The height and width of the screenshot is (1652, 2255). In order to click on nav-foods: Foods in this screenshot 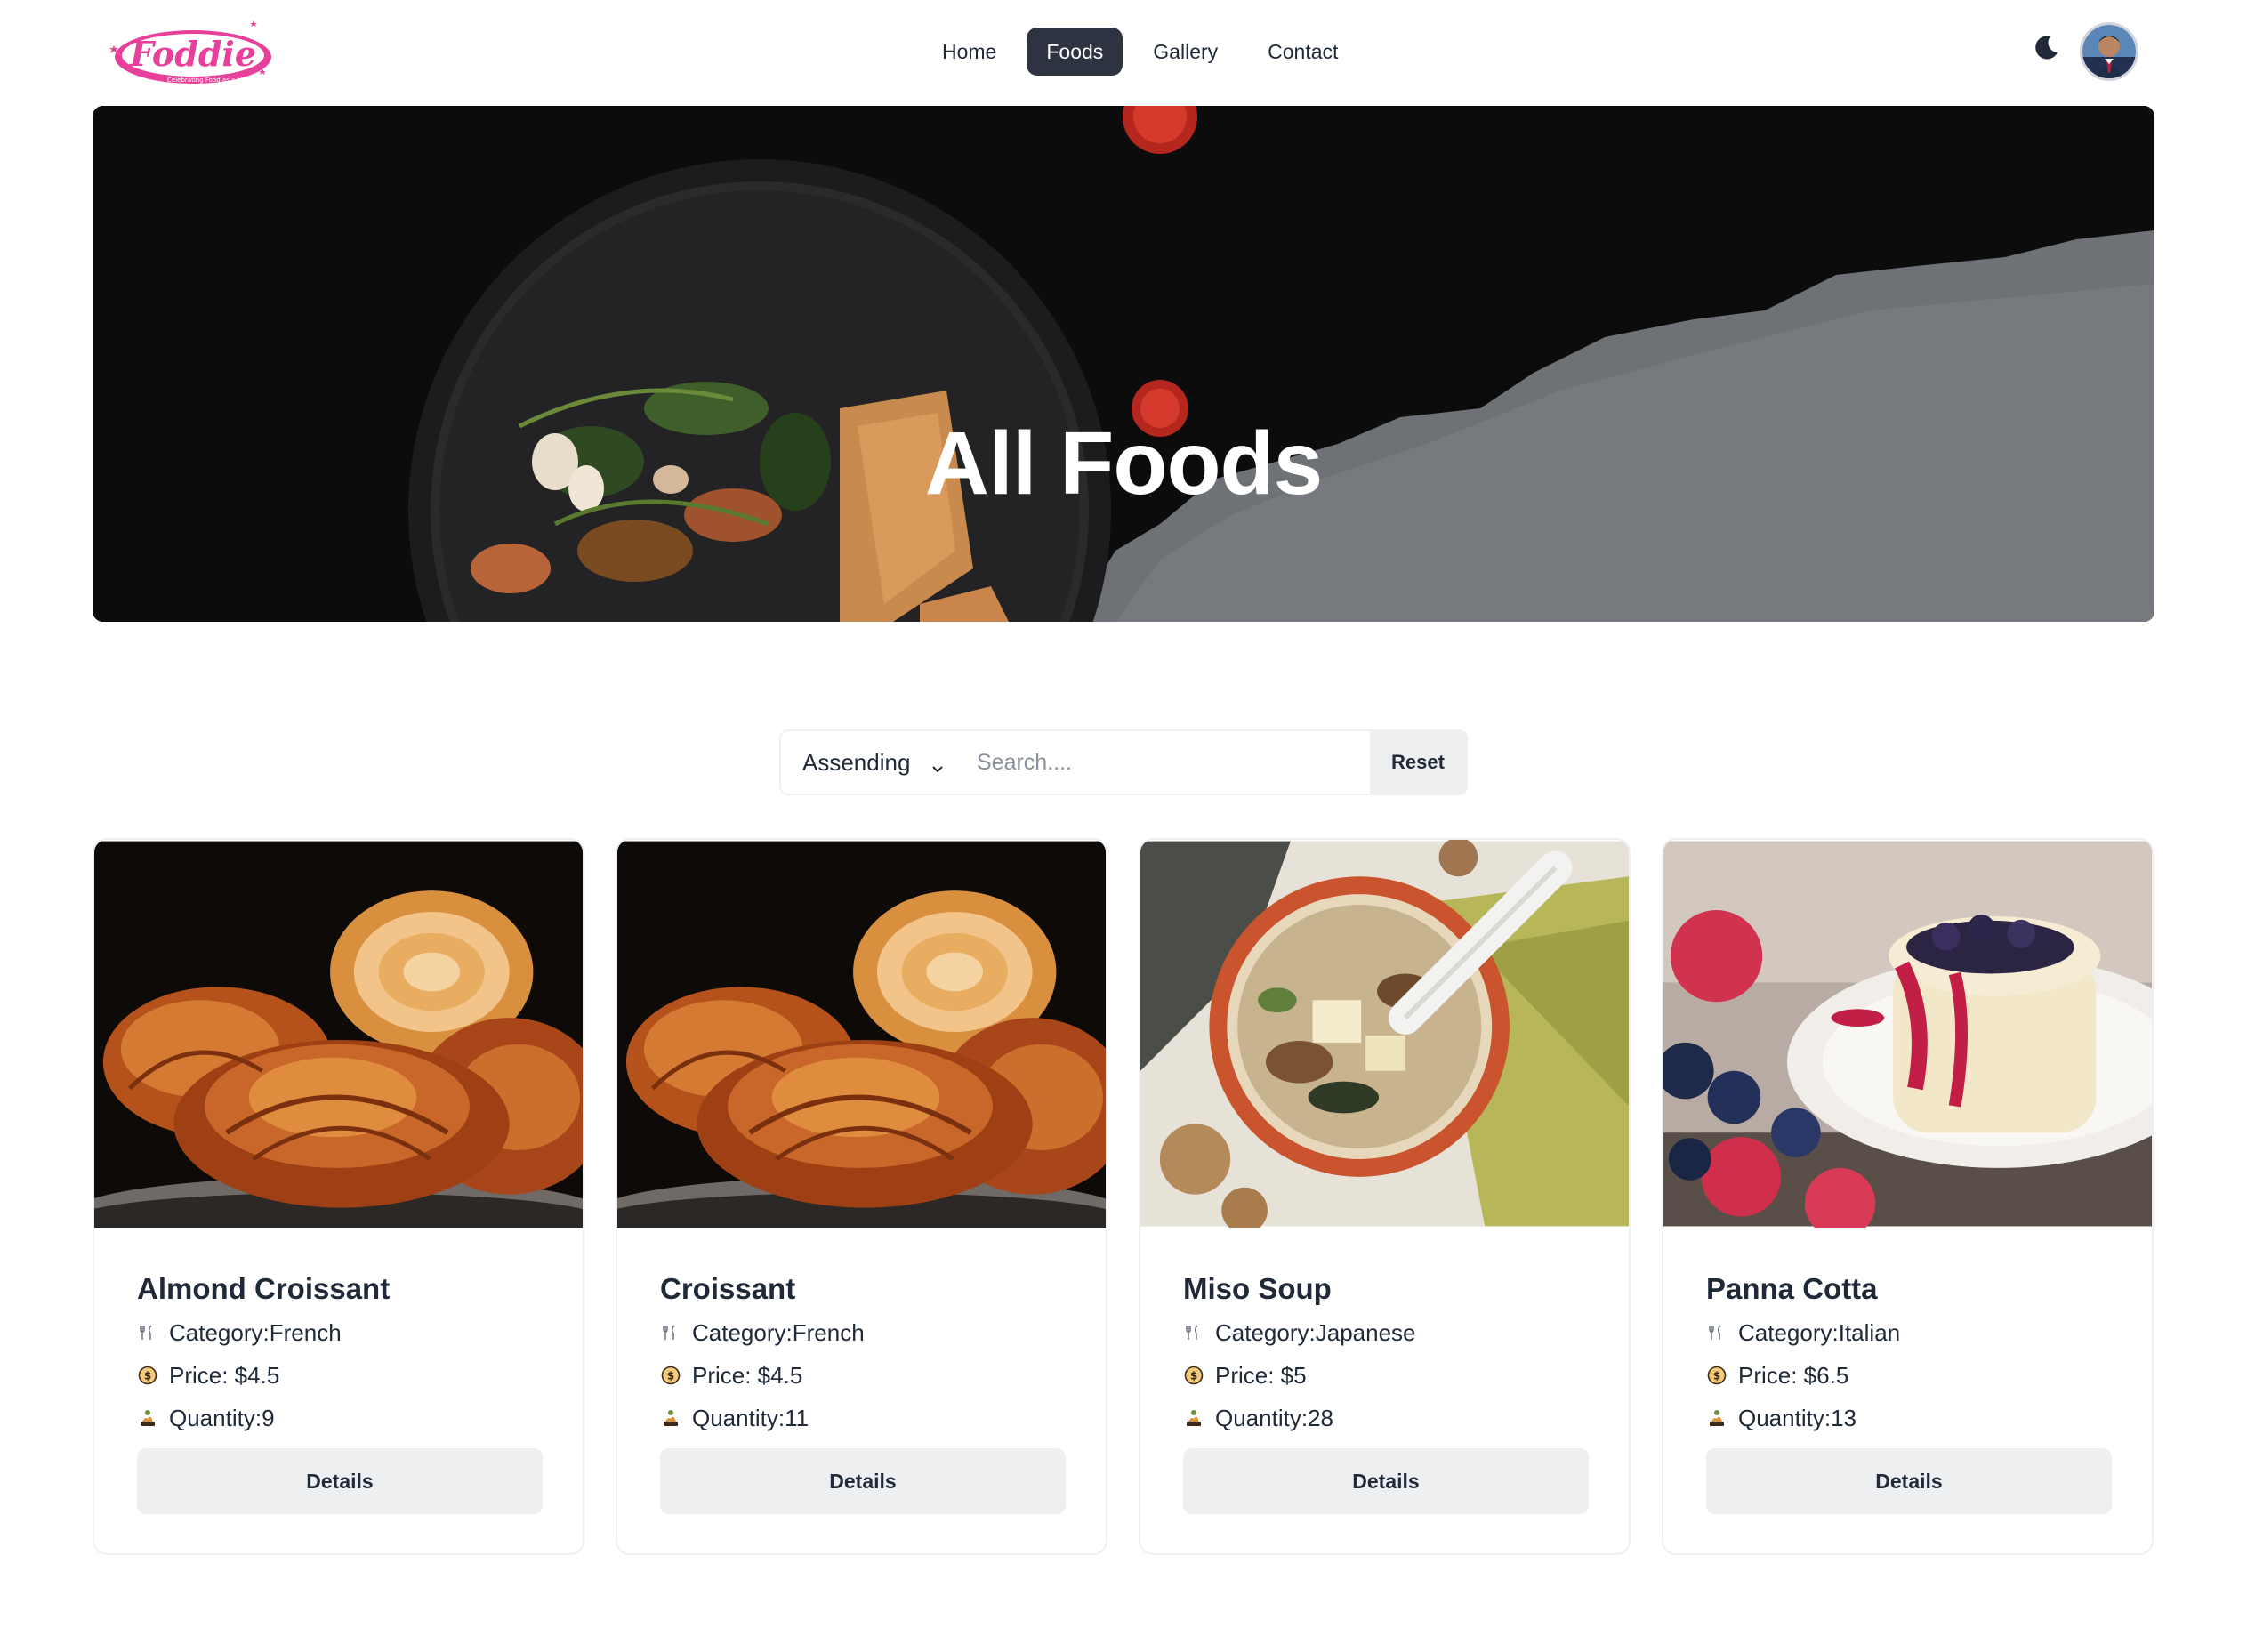, I will do `click(1075, 52)`.